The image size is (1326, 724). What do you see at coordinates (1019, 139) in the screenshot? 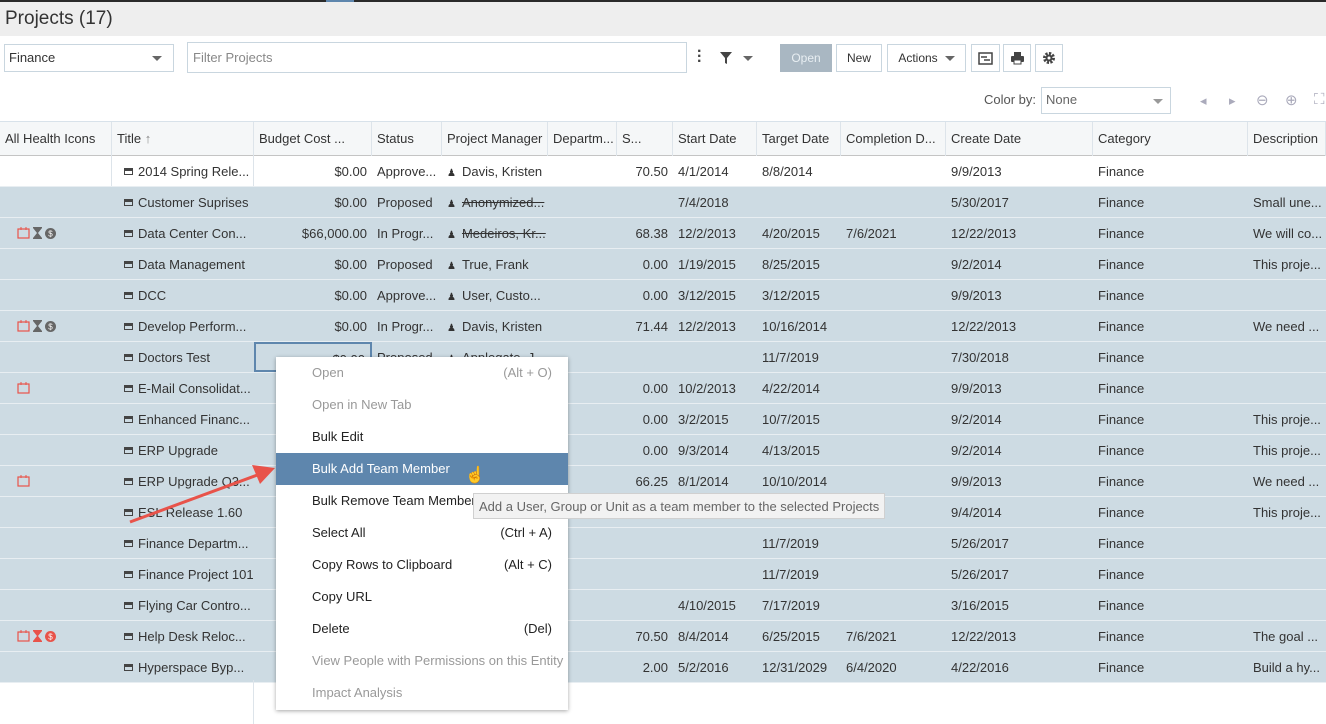
I see `column-header: Create Date` at bounding box center [1019, 139].